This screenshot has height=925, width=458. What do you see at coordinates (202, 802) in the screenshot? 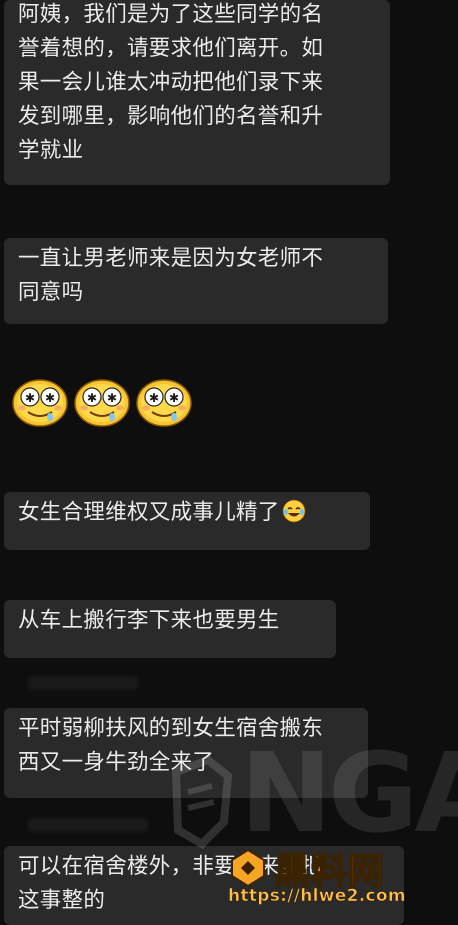
I see `nga-fist-watermark-icon` at bounding box center [202, 802].